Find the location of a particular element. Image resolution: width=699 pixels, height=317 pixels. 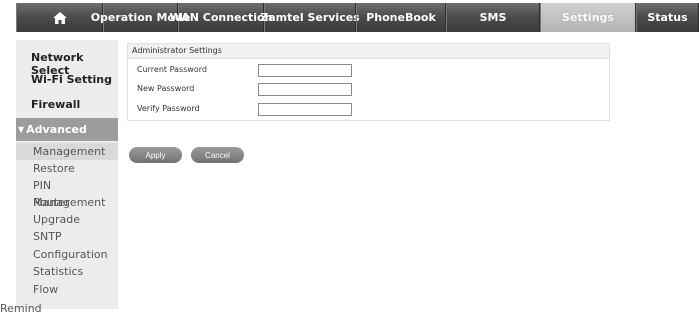

new-password-input is located at coordinates (305, 89).